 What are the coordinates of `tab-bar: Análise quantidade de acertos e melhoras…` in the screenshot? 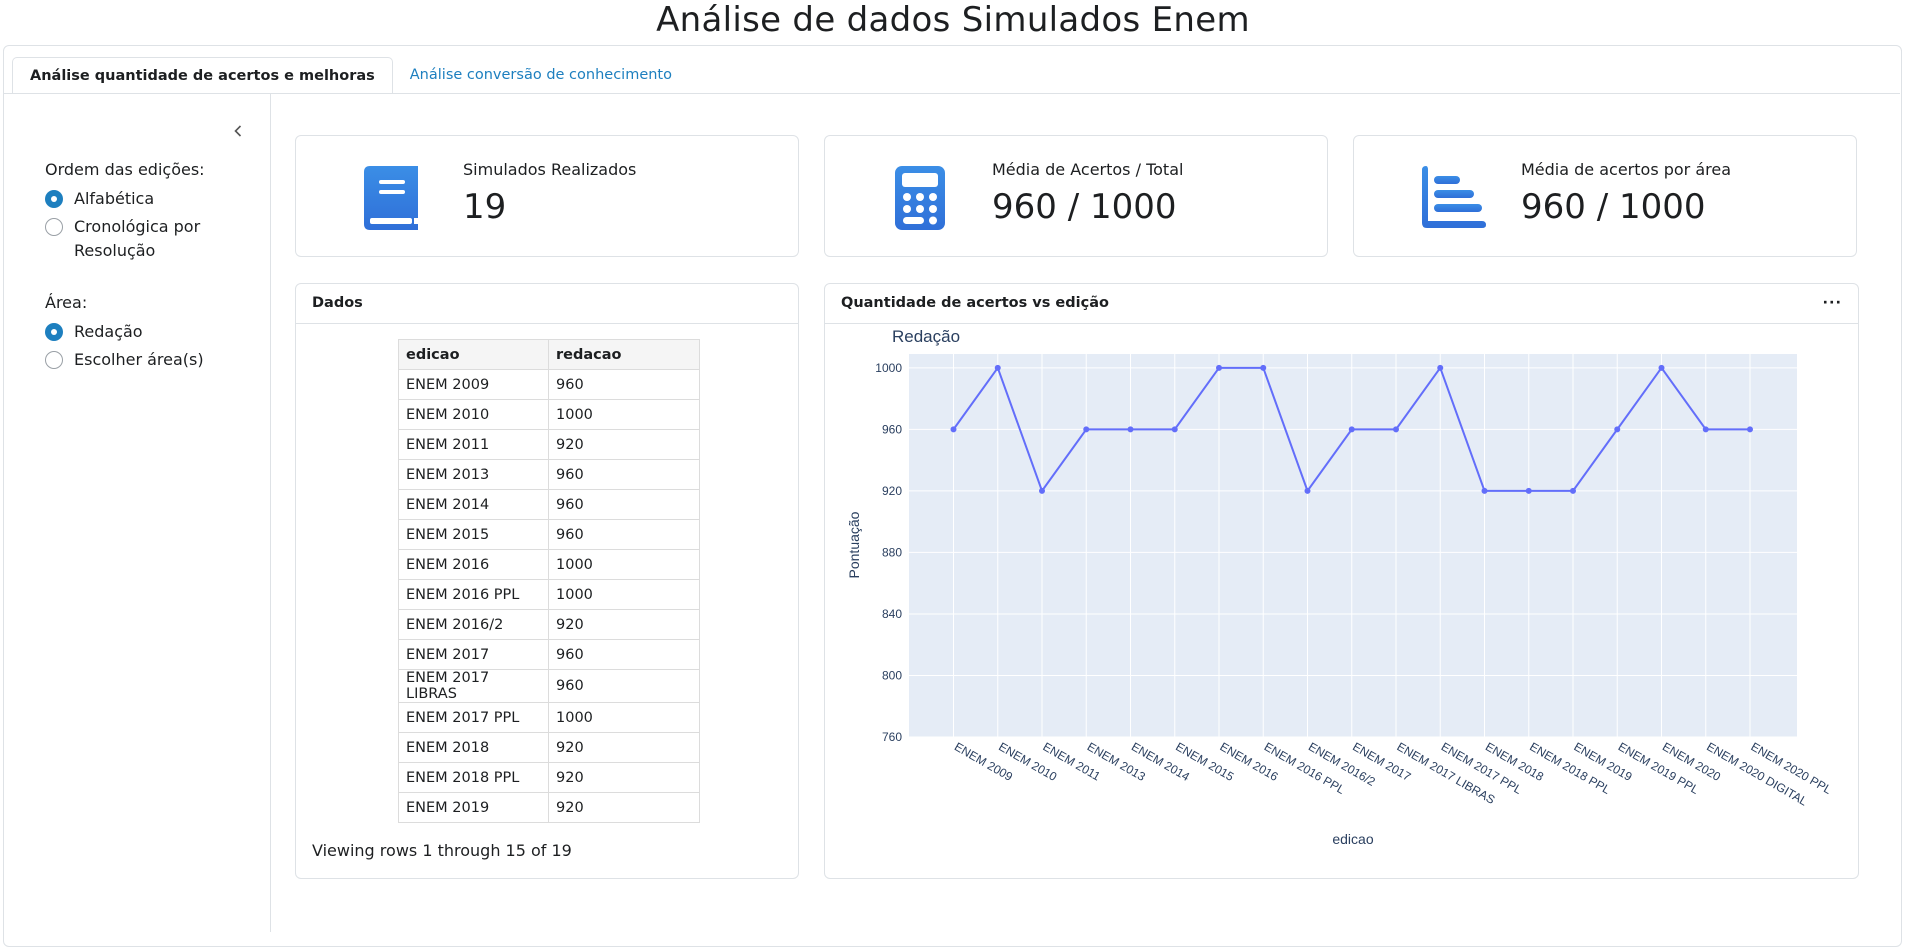 It's located at (350, 75).